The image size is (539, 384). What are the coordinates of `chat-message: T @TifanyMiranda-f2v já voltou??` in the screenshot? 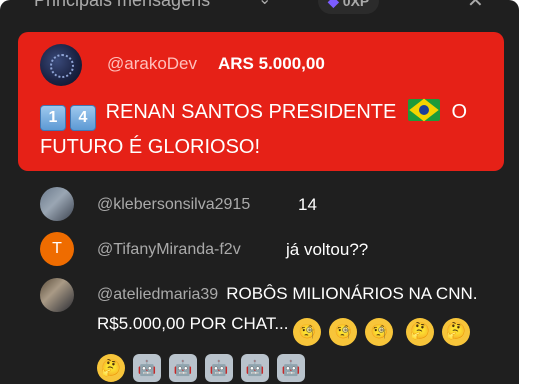 It's located at (259, 252).